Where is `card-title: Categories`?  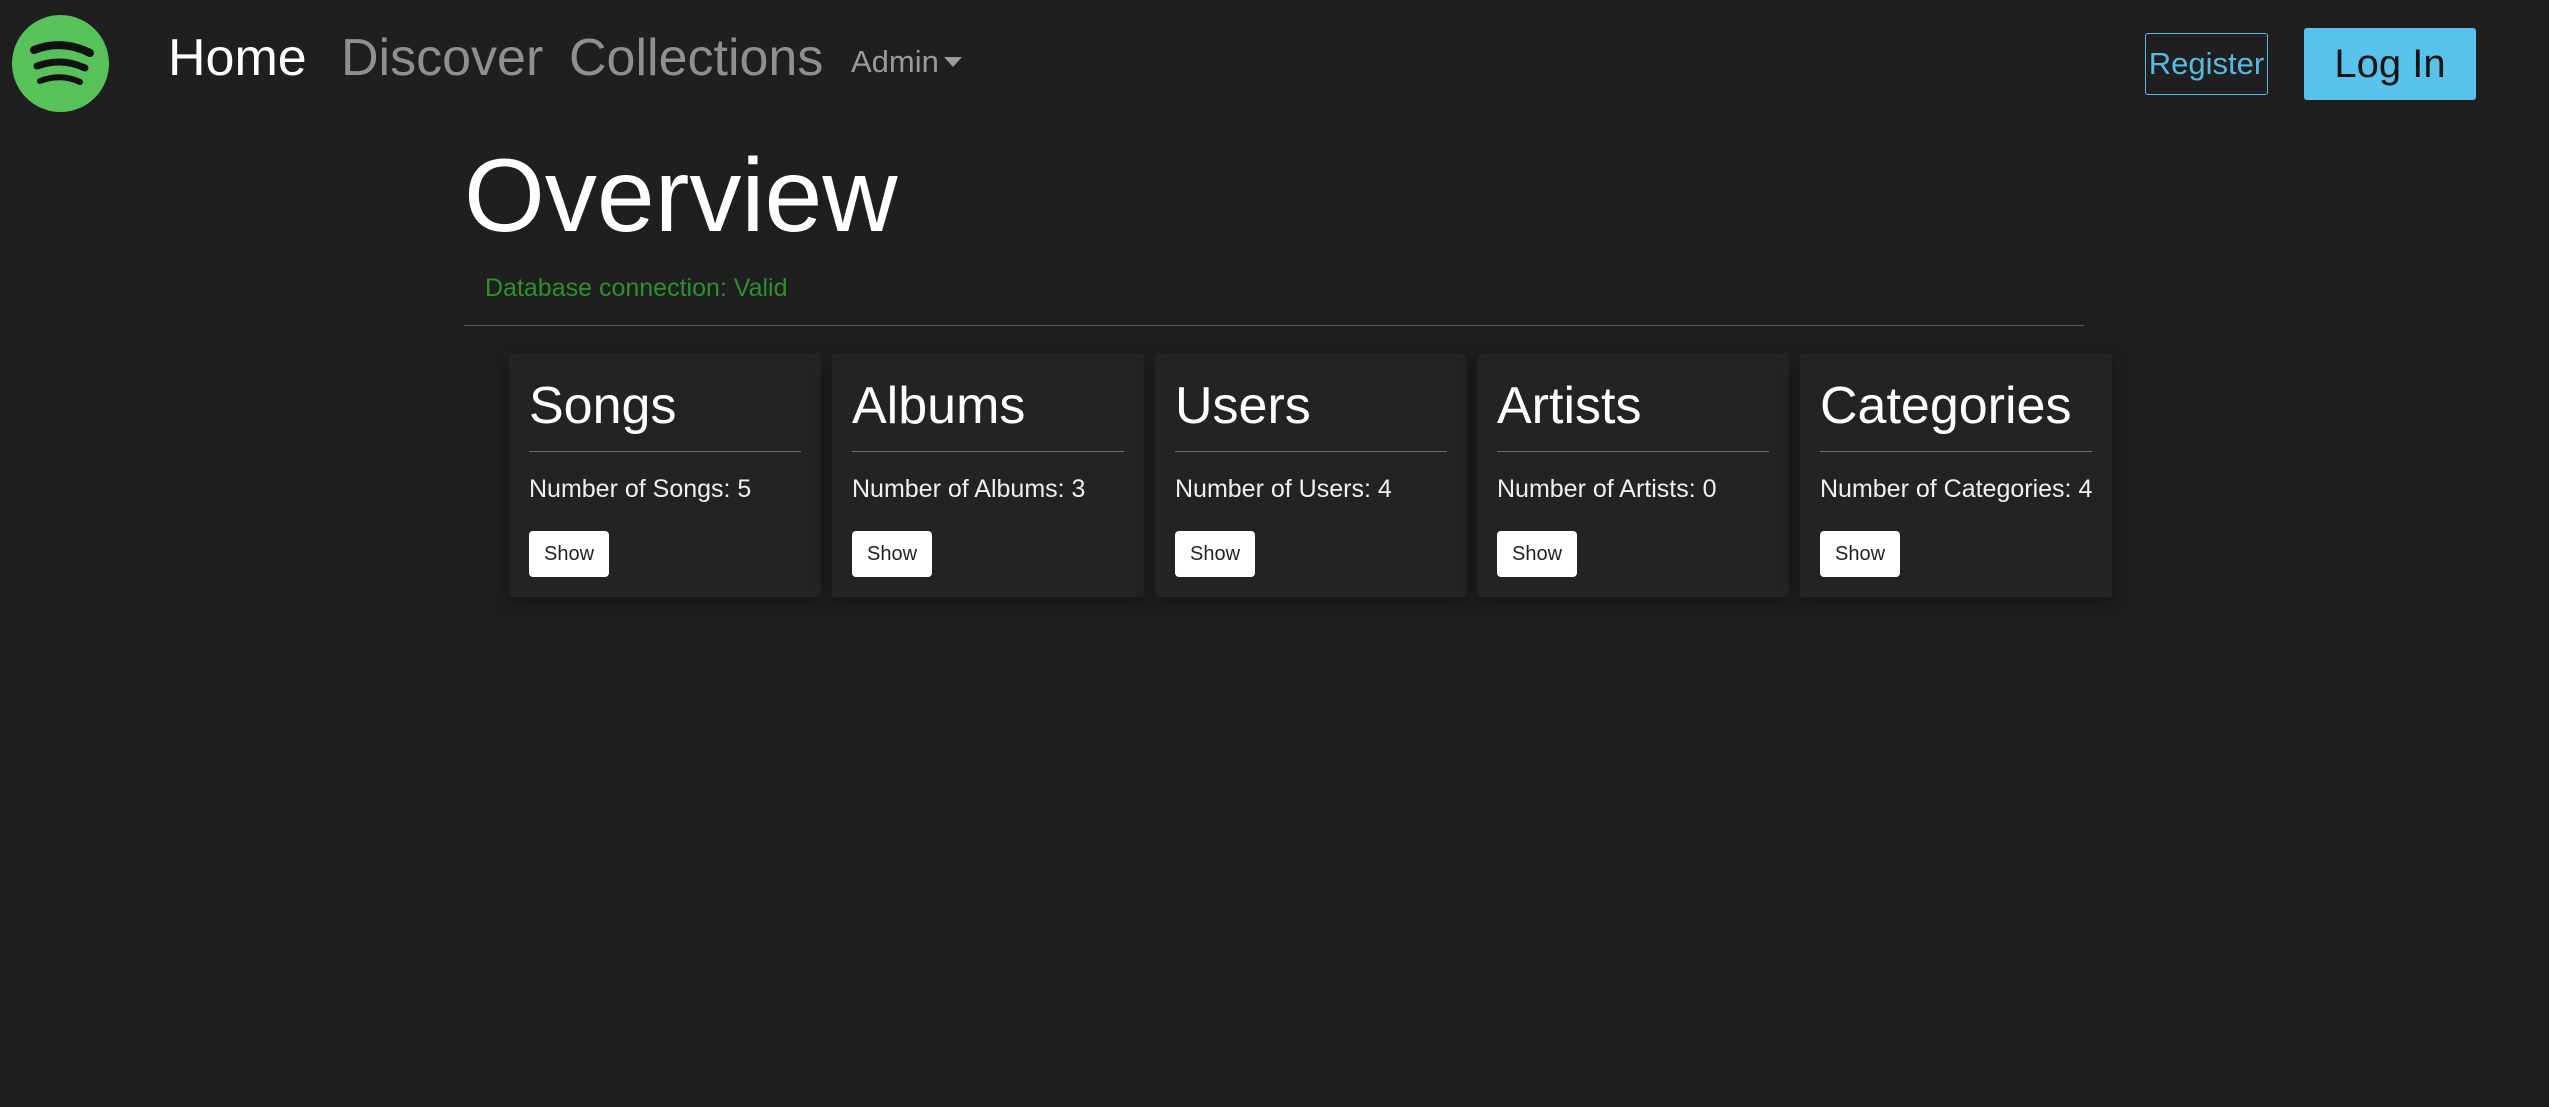 card-title: Categories is located at coordinates (1946, 406).